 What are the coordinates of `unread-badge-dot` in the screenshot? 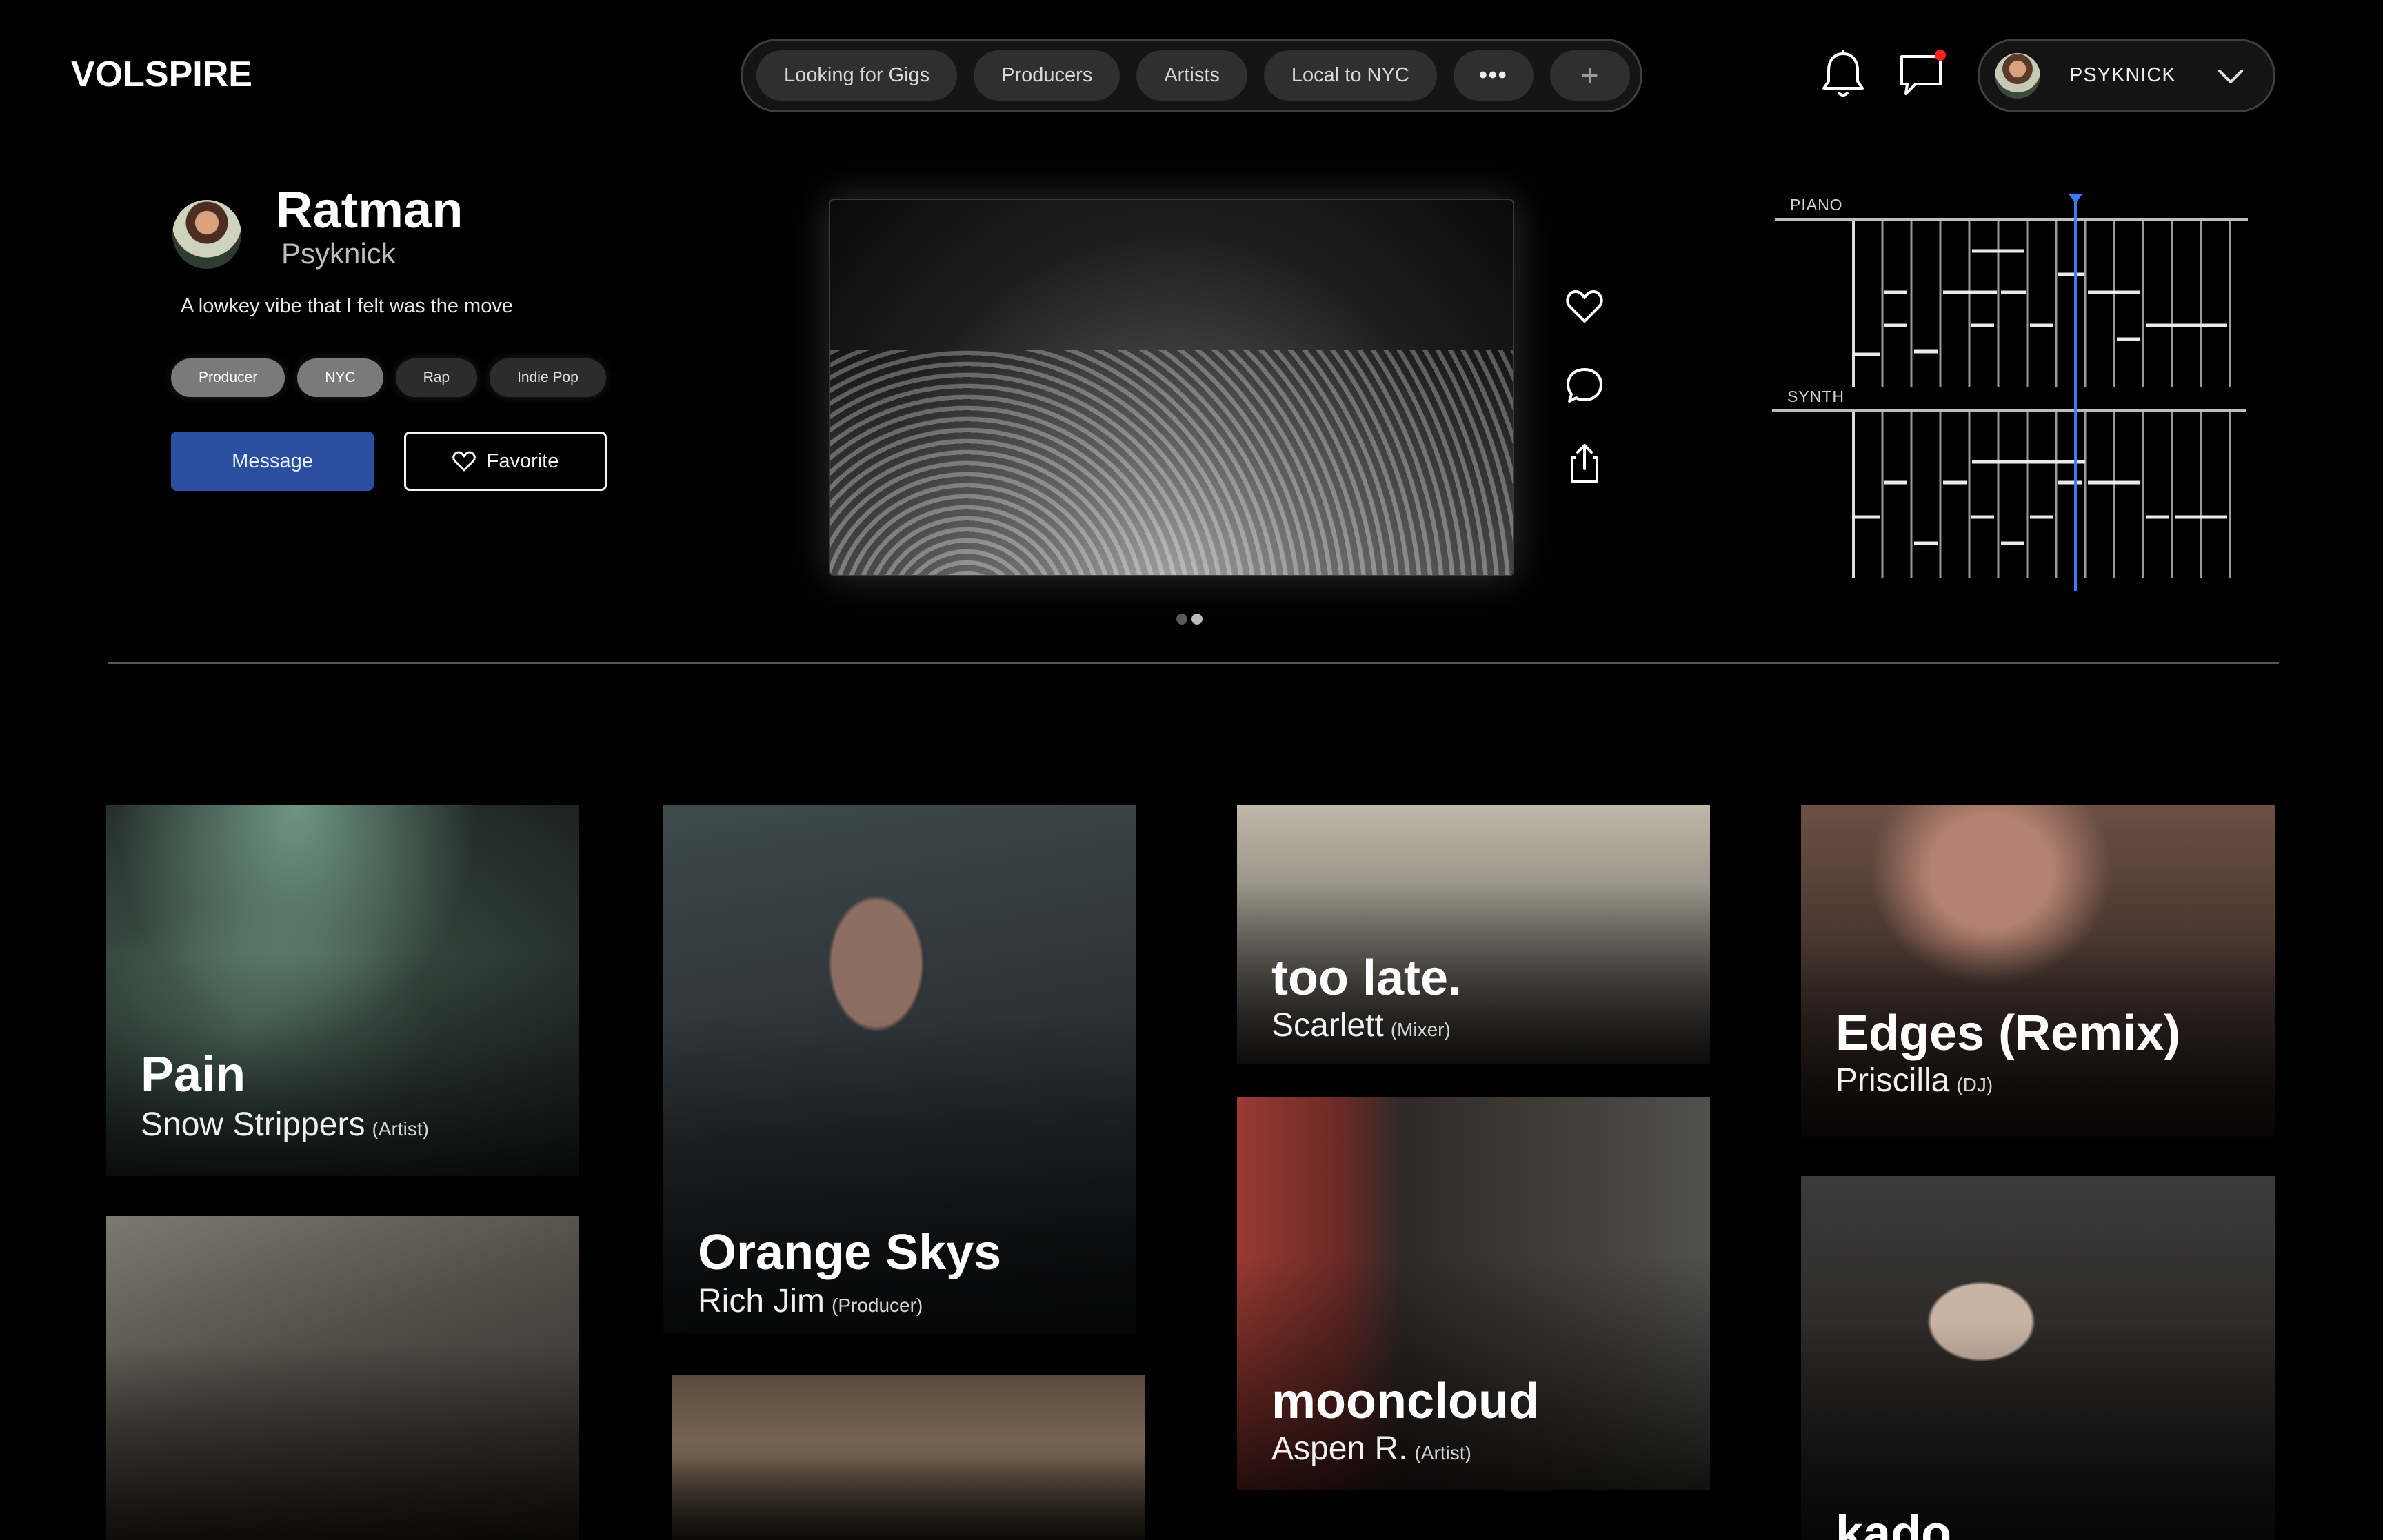 It's located at (1940, 56).